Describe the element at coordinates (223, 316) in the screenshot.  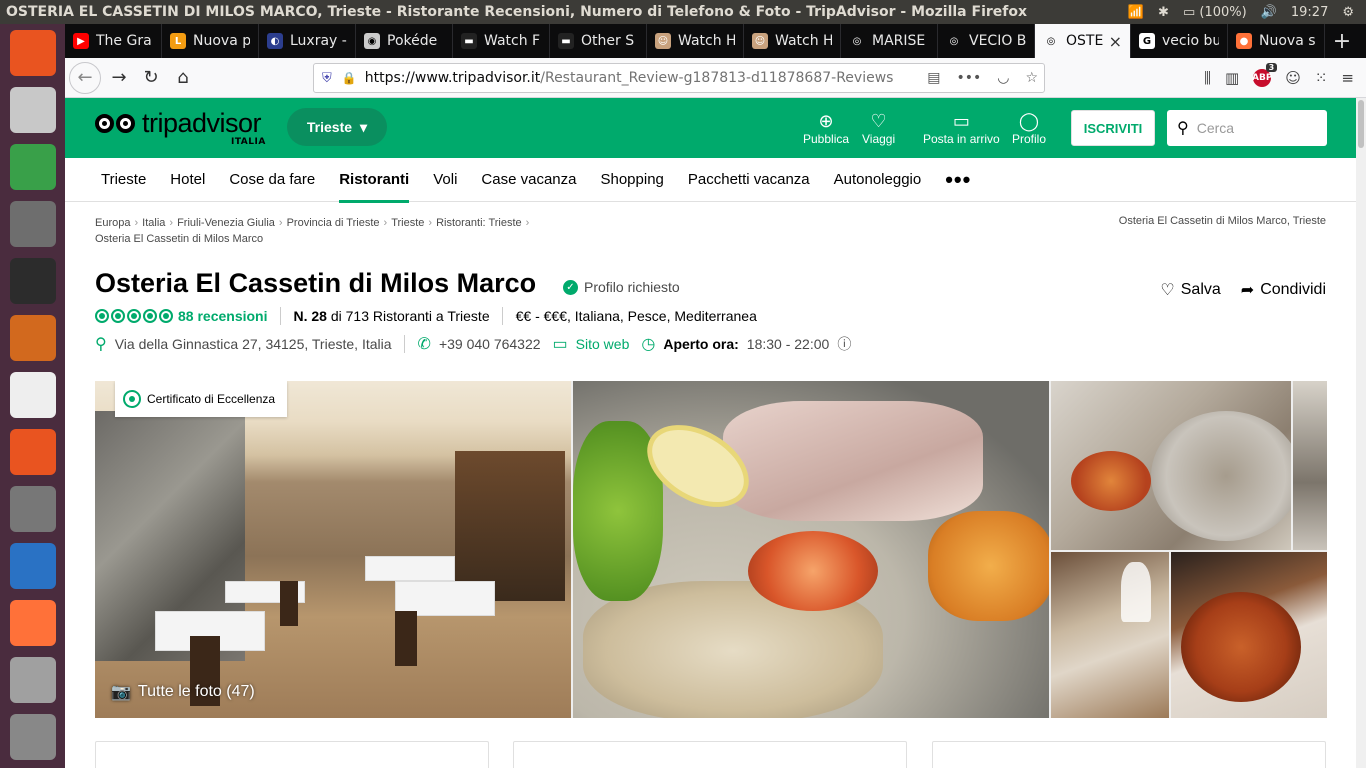
I see `reviews-link: 88 recensioni` at that location.